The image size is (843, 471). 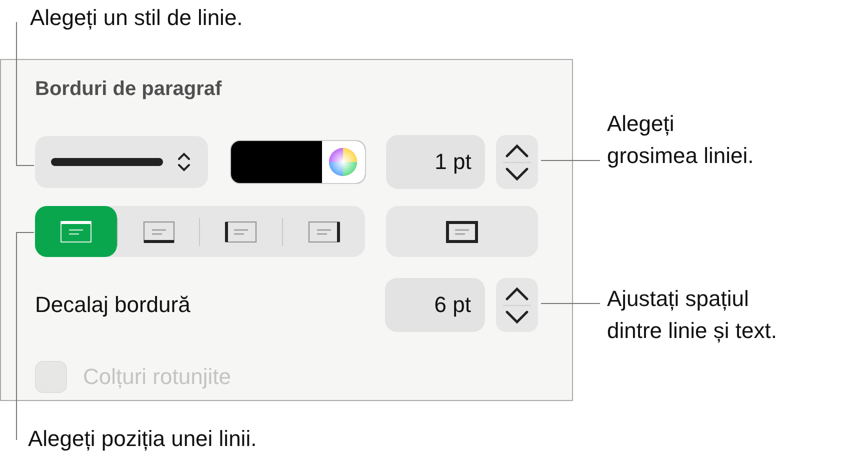 I want to click on offset-label: Decalaj bordură, so click(x=113, y=305).